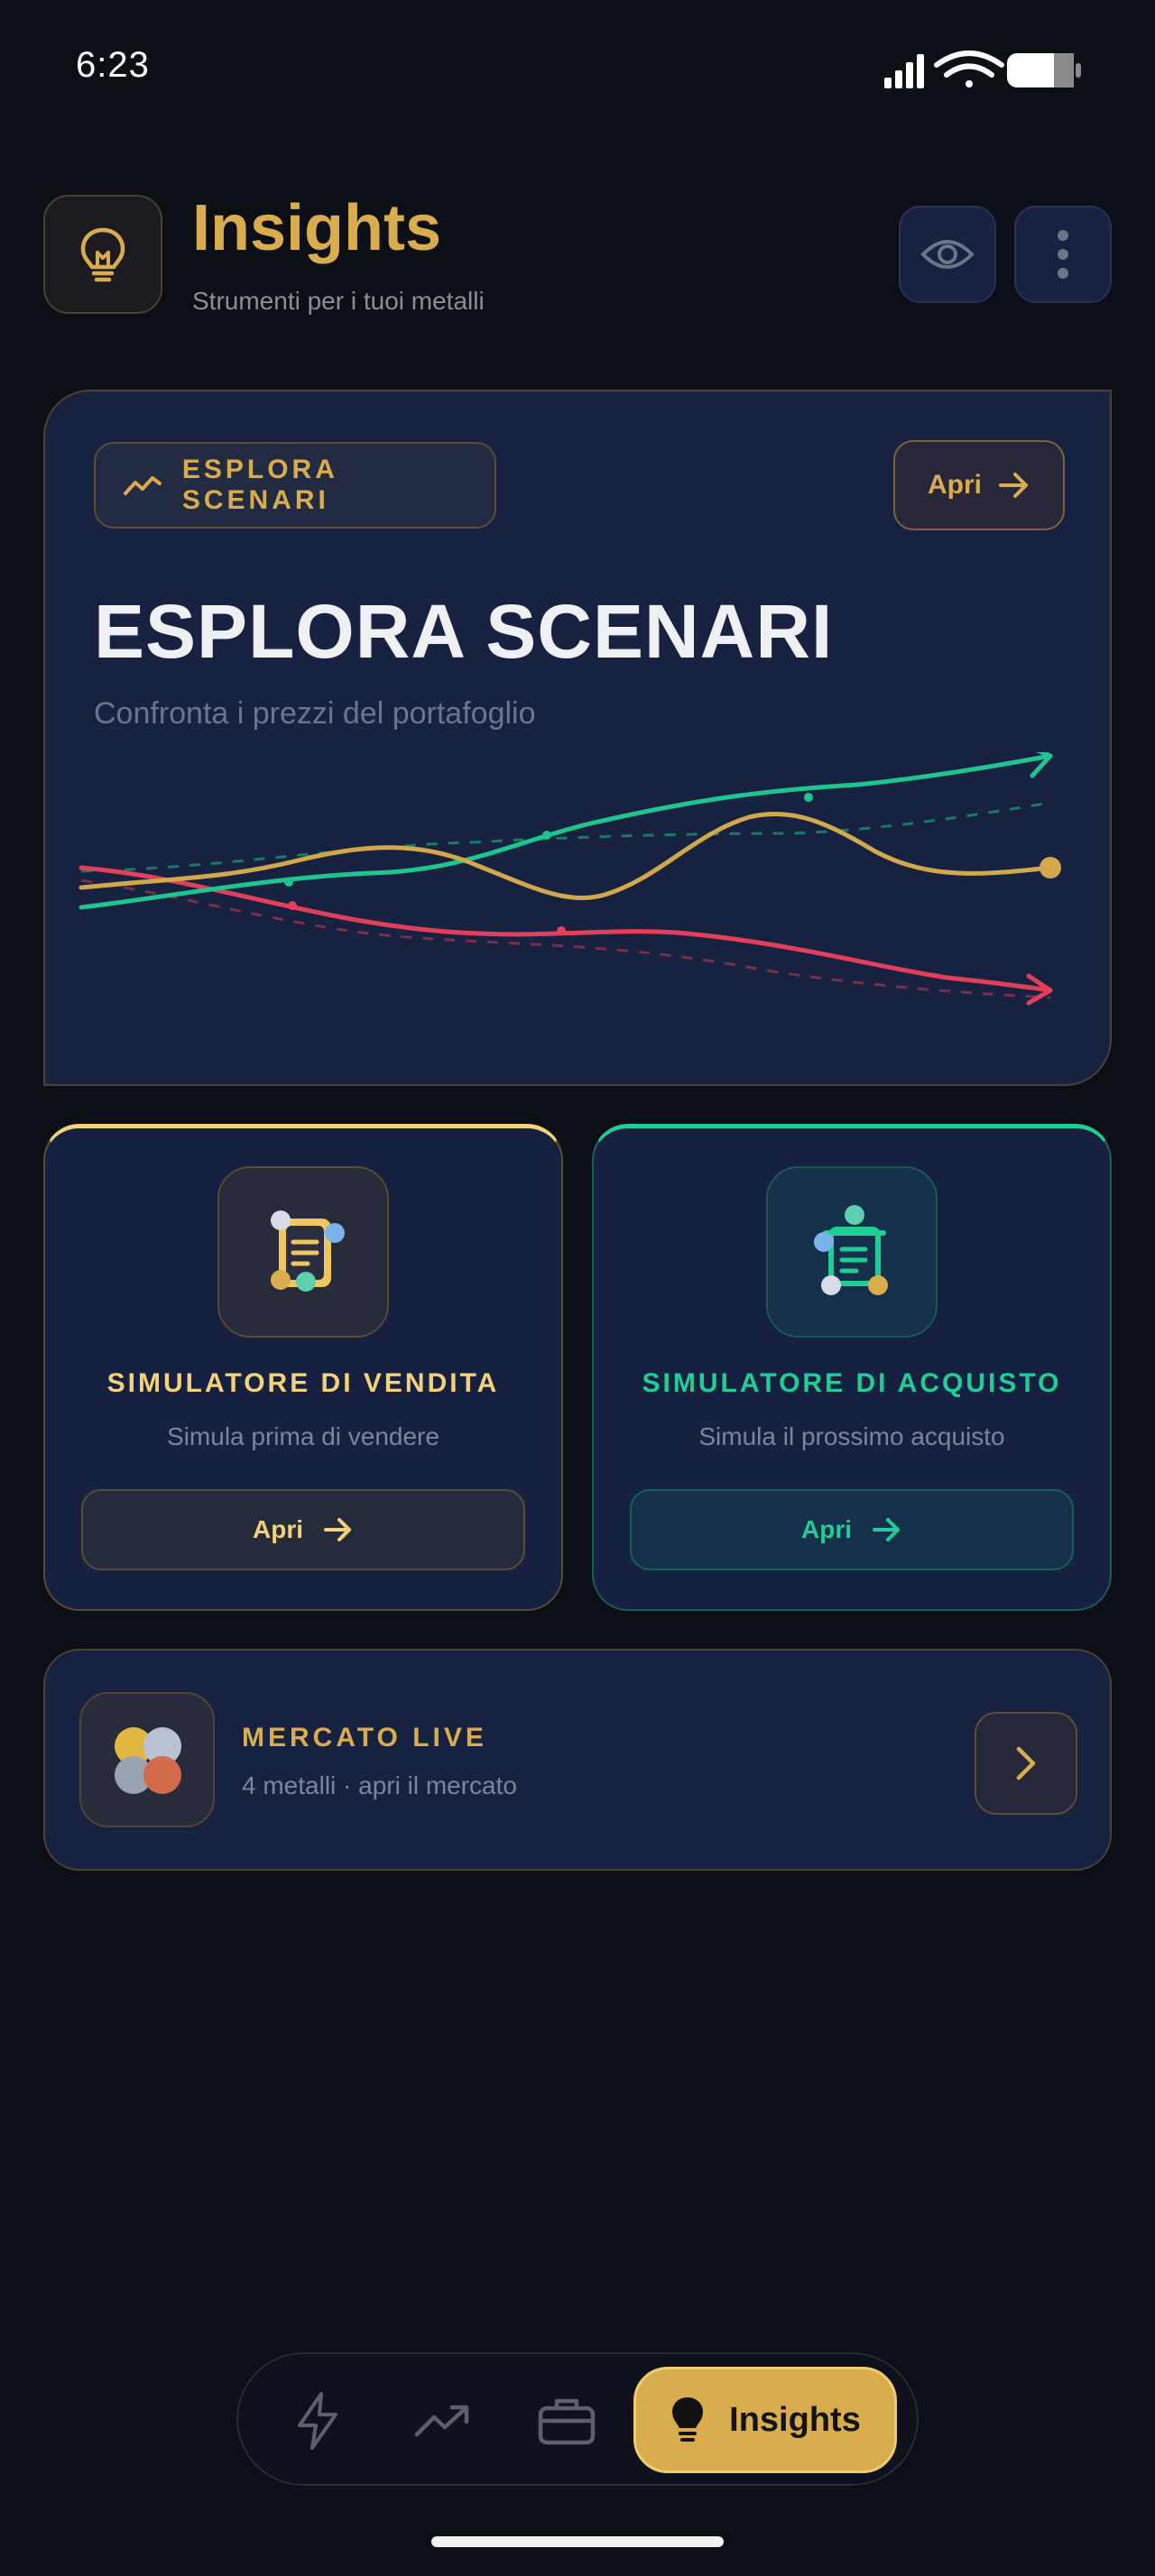  I want to click on buy-simulator-open-button: Apri, so click(852, 1529).